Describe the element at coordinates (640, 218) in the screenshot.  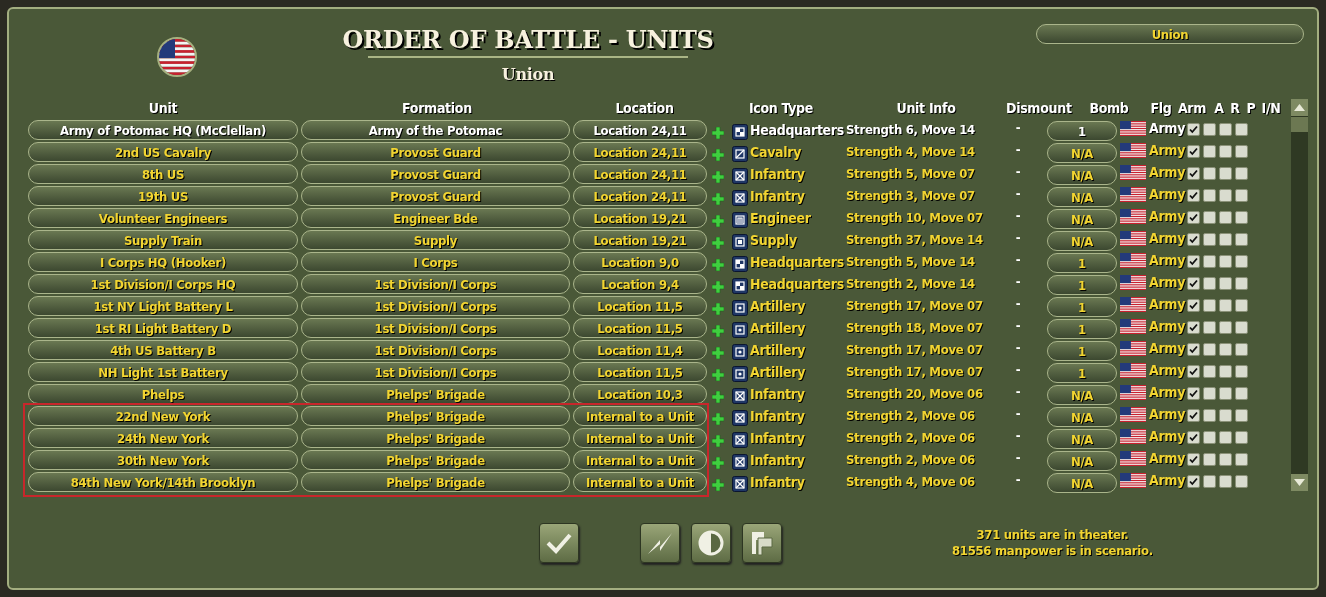
I see `location-button: Location 19,21` at that location.